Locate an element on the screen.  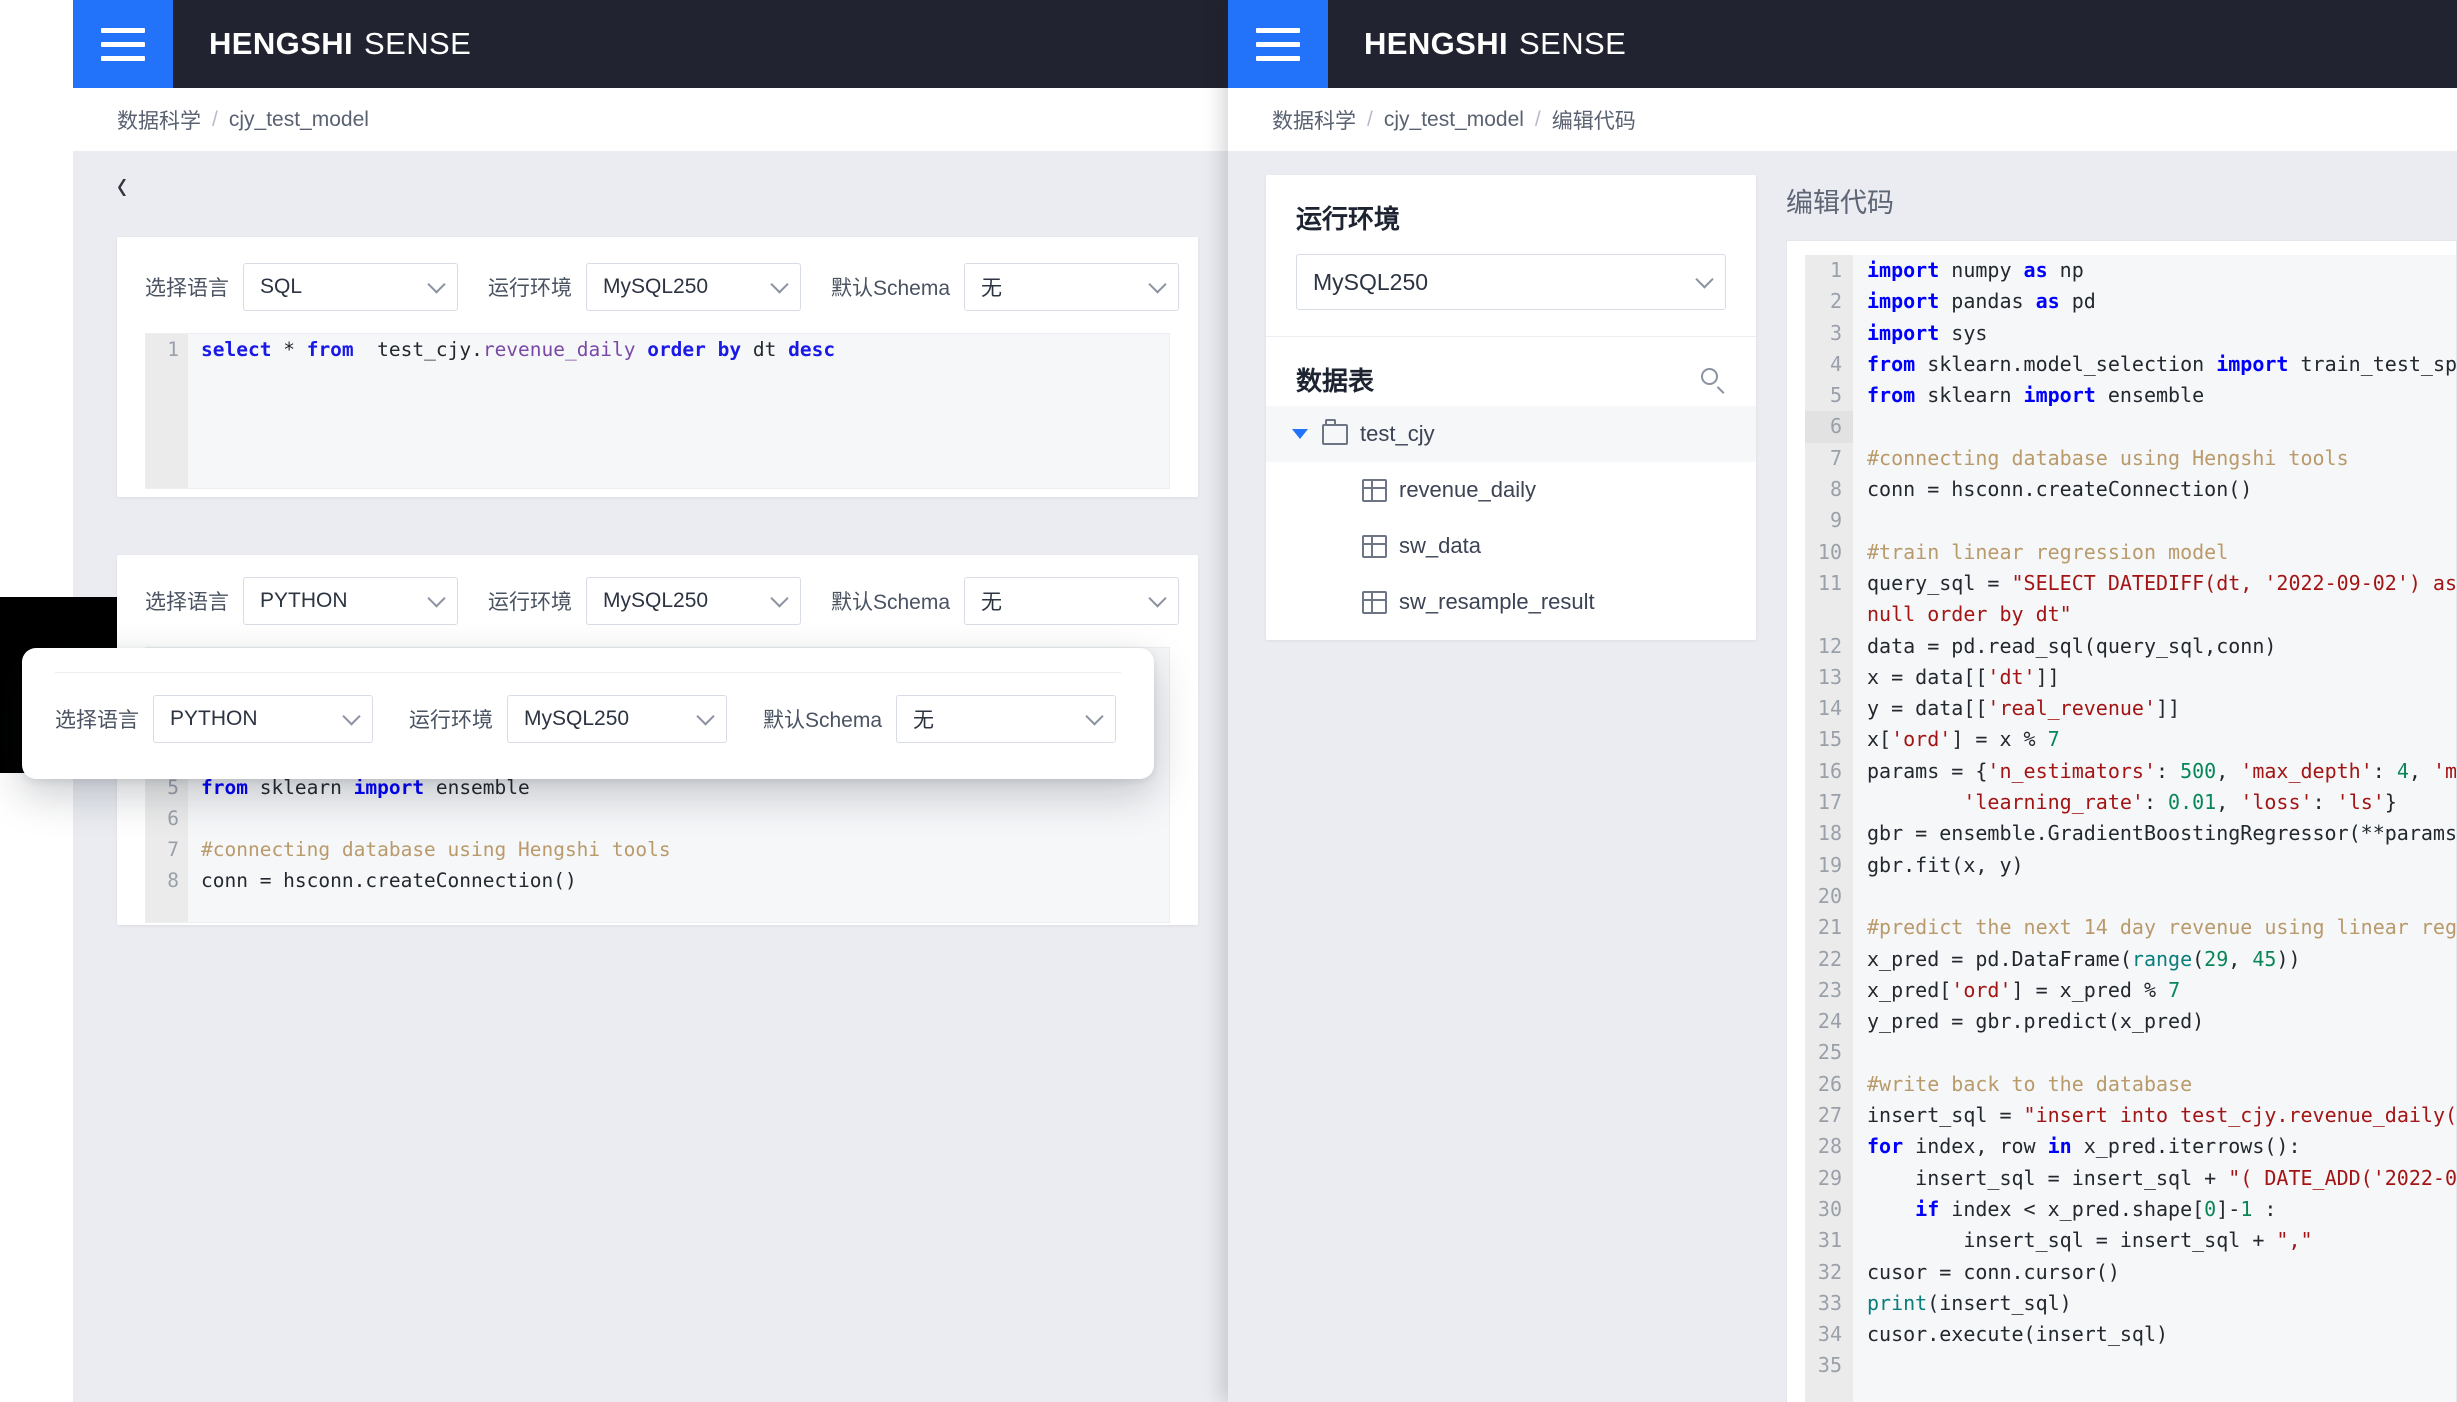
tree-node-label: sw_resample_result is located at coordinates (1497, 601).